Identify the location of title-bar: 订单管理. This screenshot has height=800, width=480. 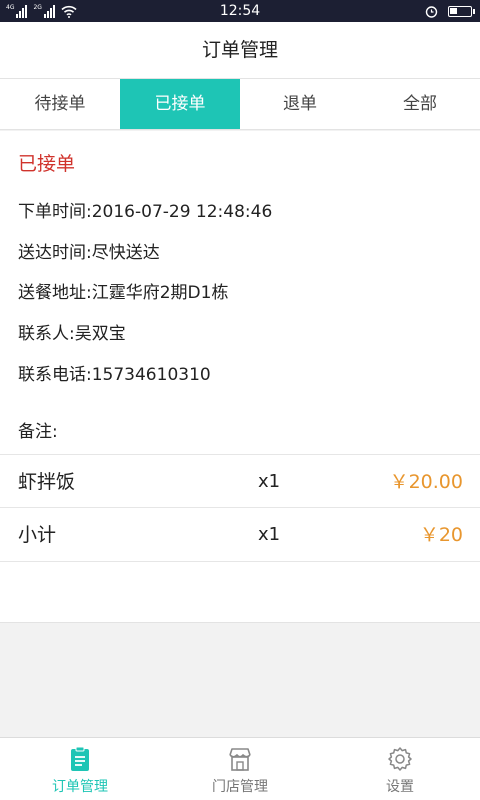
(240, 50).